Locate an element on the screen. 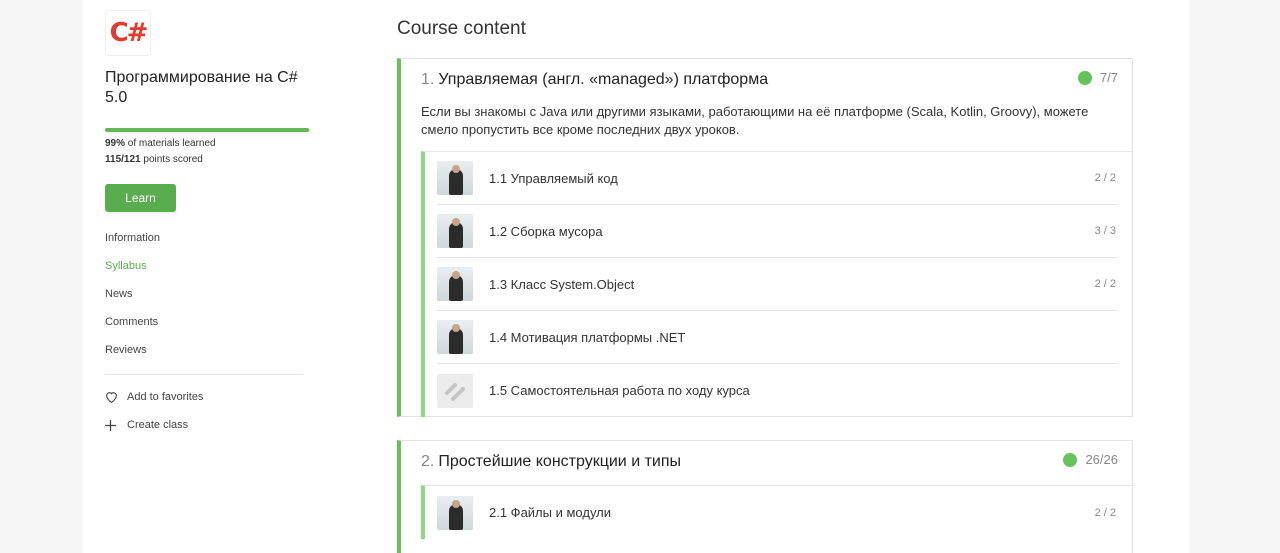 The height and width of the screenshot is (553, 1280). add-favorites-label: Add to favorites is located at coordinates (165, 397).